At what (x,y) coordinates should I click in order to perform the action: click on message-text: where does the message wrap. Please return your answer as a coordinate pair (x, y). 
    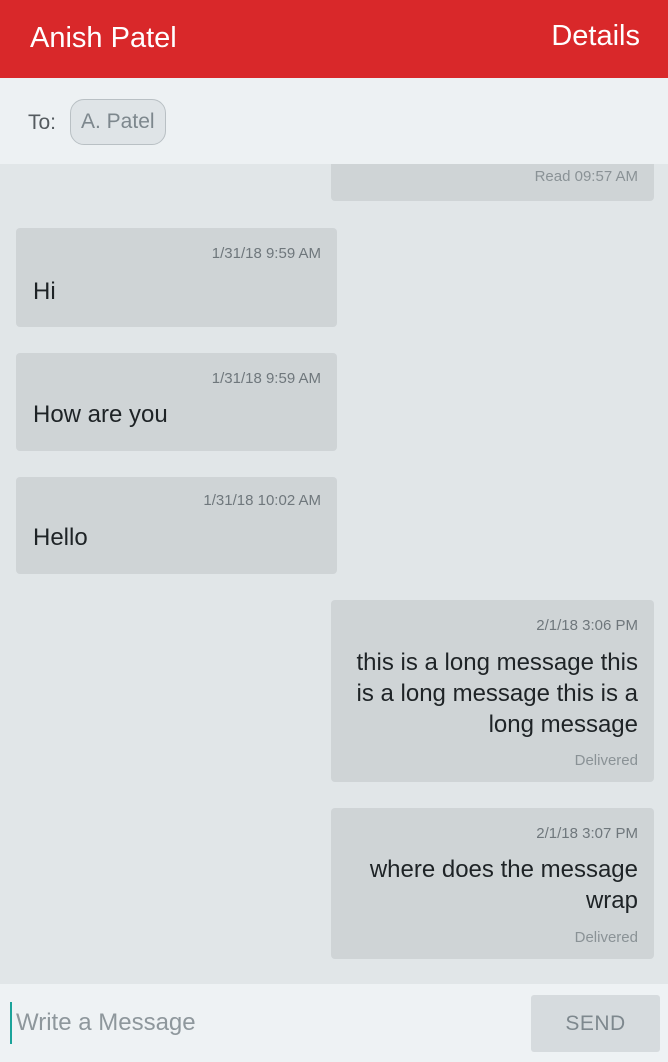
    Looking at the image, I should click on (503, 885).